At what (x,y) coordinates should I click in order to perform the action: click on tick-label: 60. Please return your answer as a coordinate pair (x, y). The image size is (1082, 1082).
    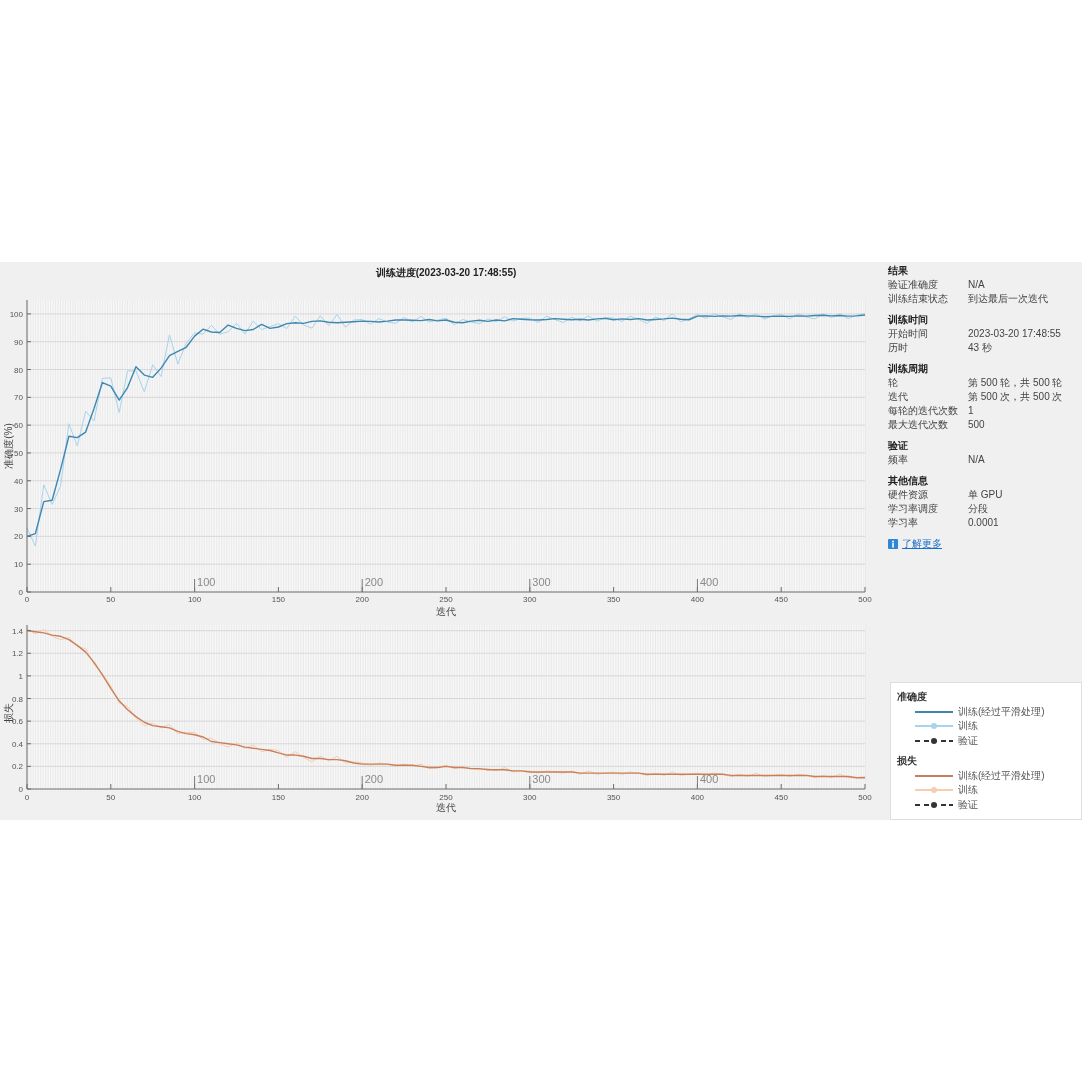
    Looking at the image, I should click on (18, 426).